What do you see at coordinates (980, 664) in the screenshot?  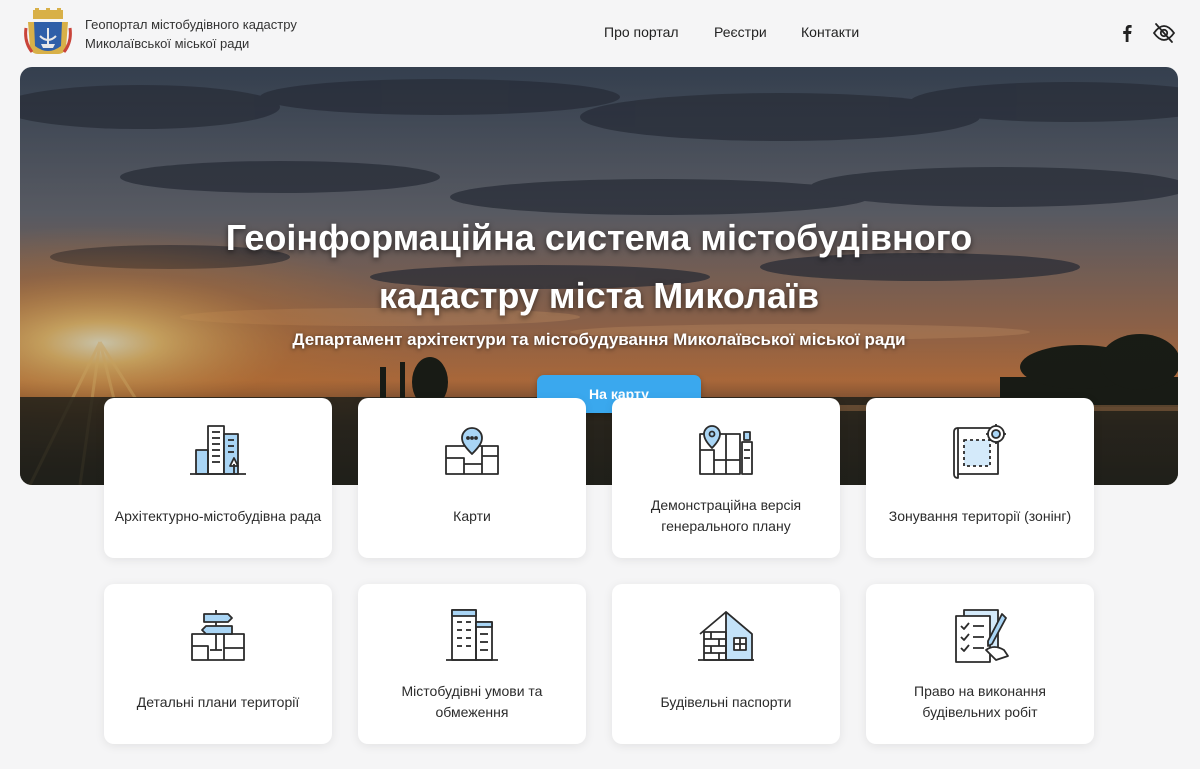 I see `card-construction-rights: Право на виконання будівельних робіт` at bounding box center [980, 664].